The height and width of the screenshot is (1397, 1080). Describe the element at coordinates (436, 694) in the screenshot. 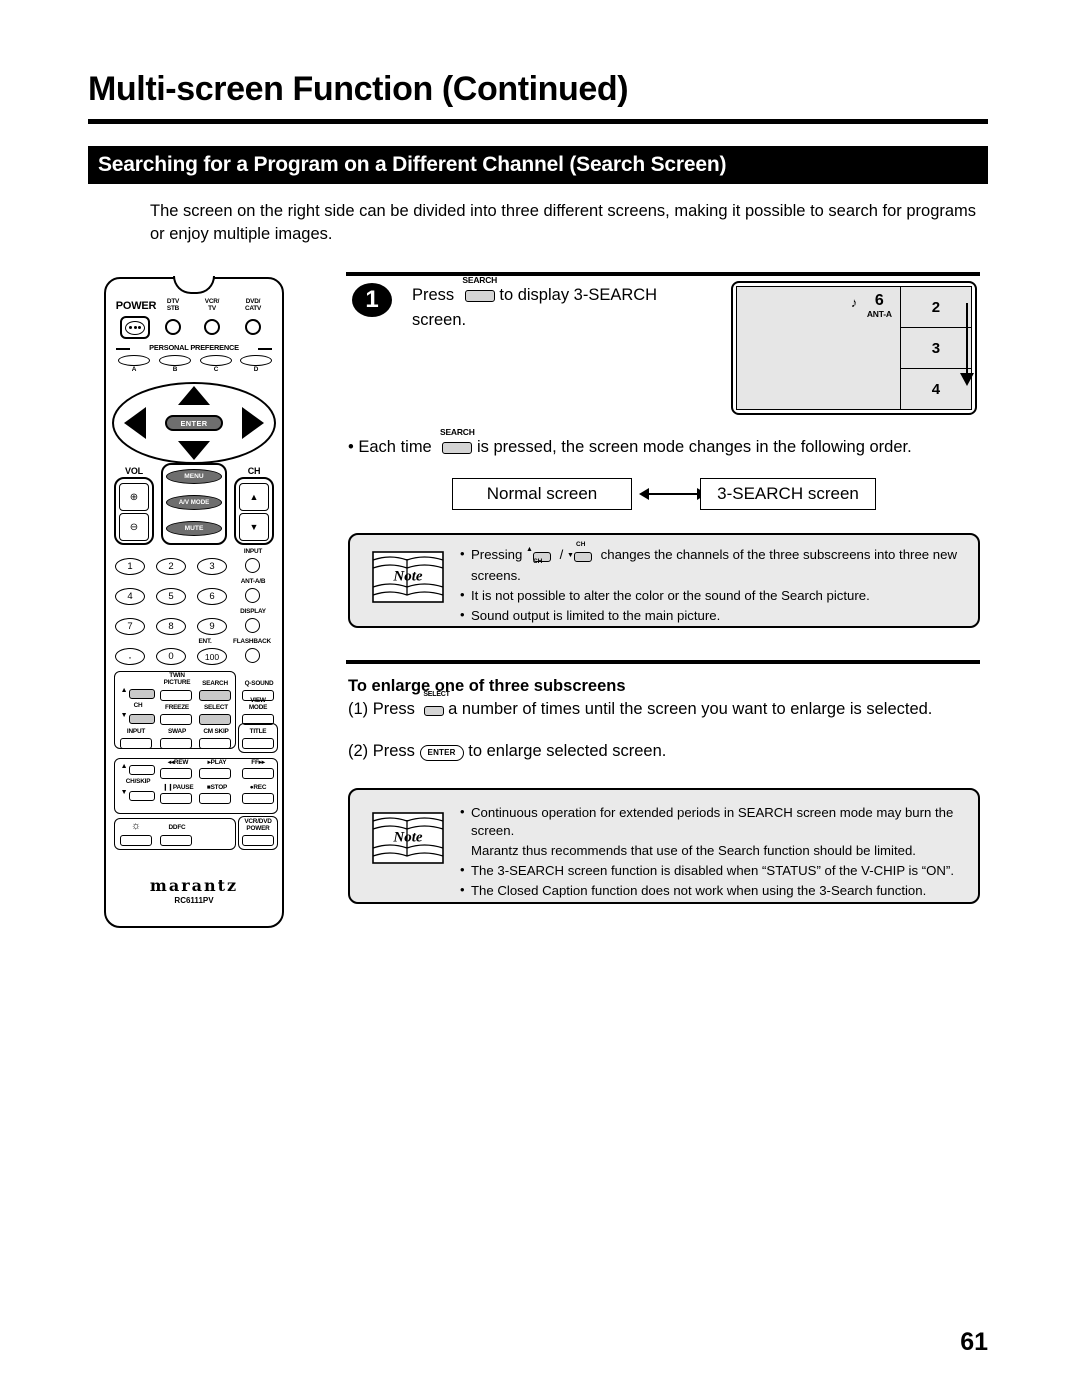

I see `select-key-cap-label: SELECT` at that location.